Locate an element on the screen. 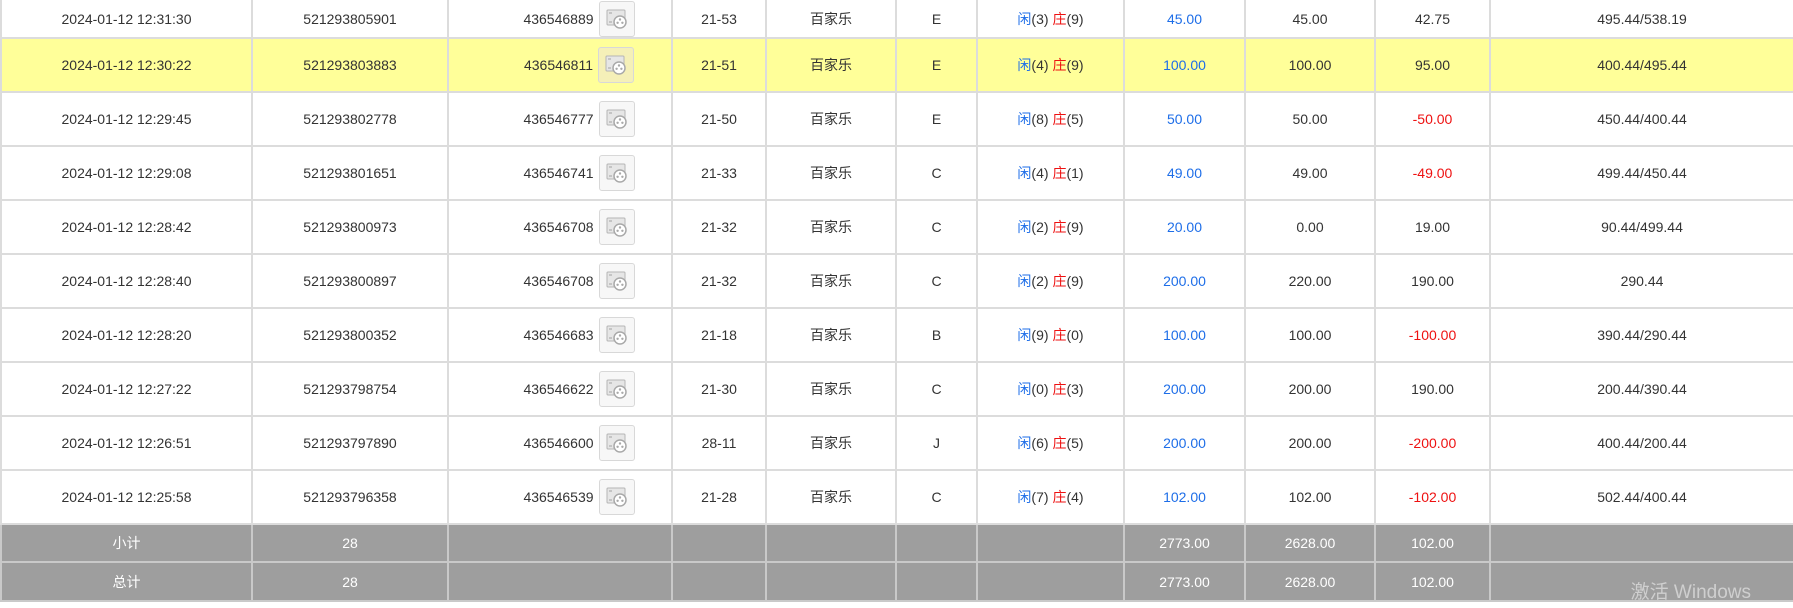 The image size is (1793, 608). result-cell: 闲(2) 庄(9) is located at coordinates (1050, 281).